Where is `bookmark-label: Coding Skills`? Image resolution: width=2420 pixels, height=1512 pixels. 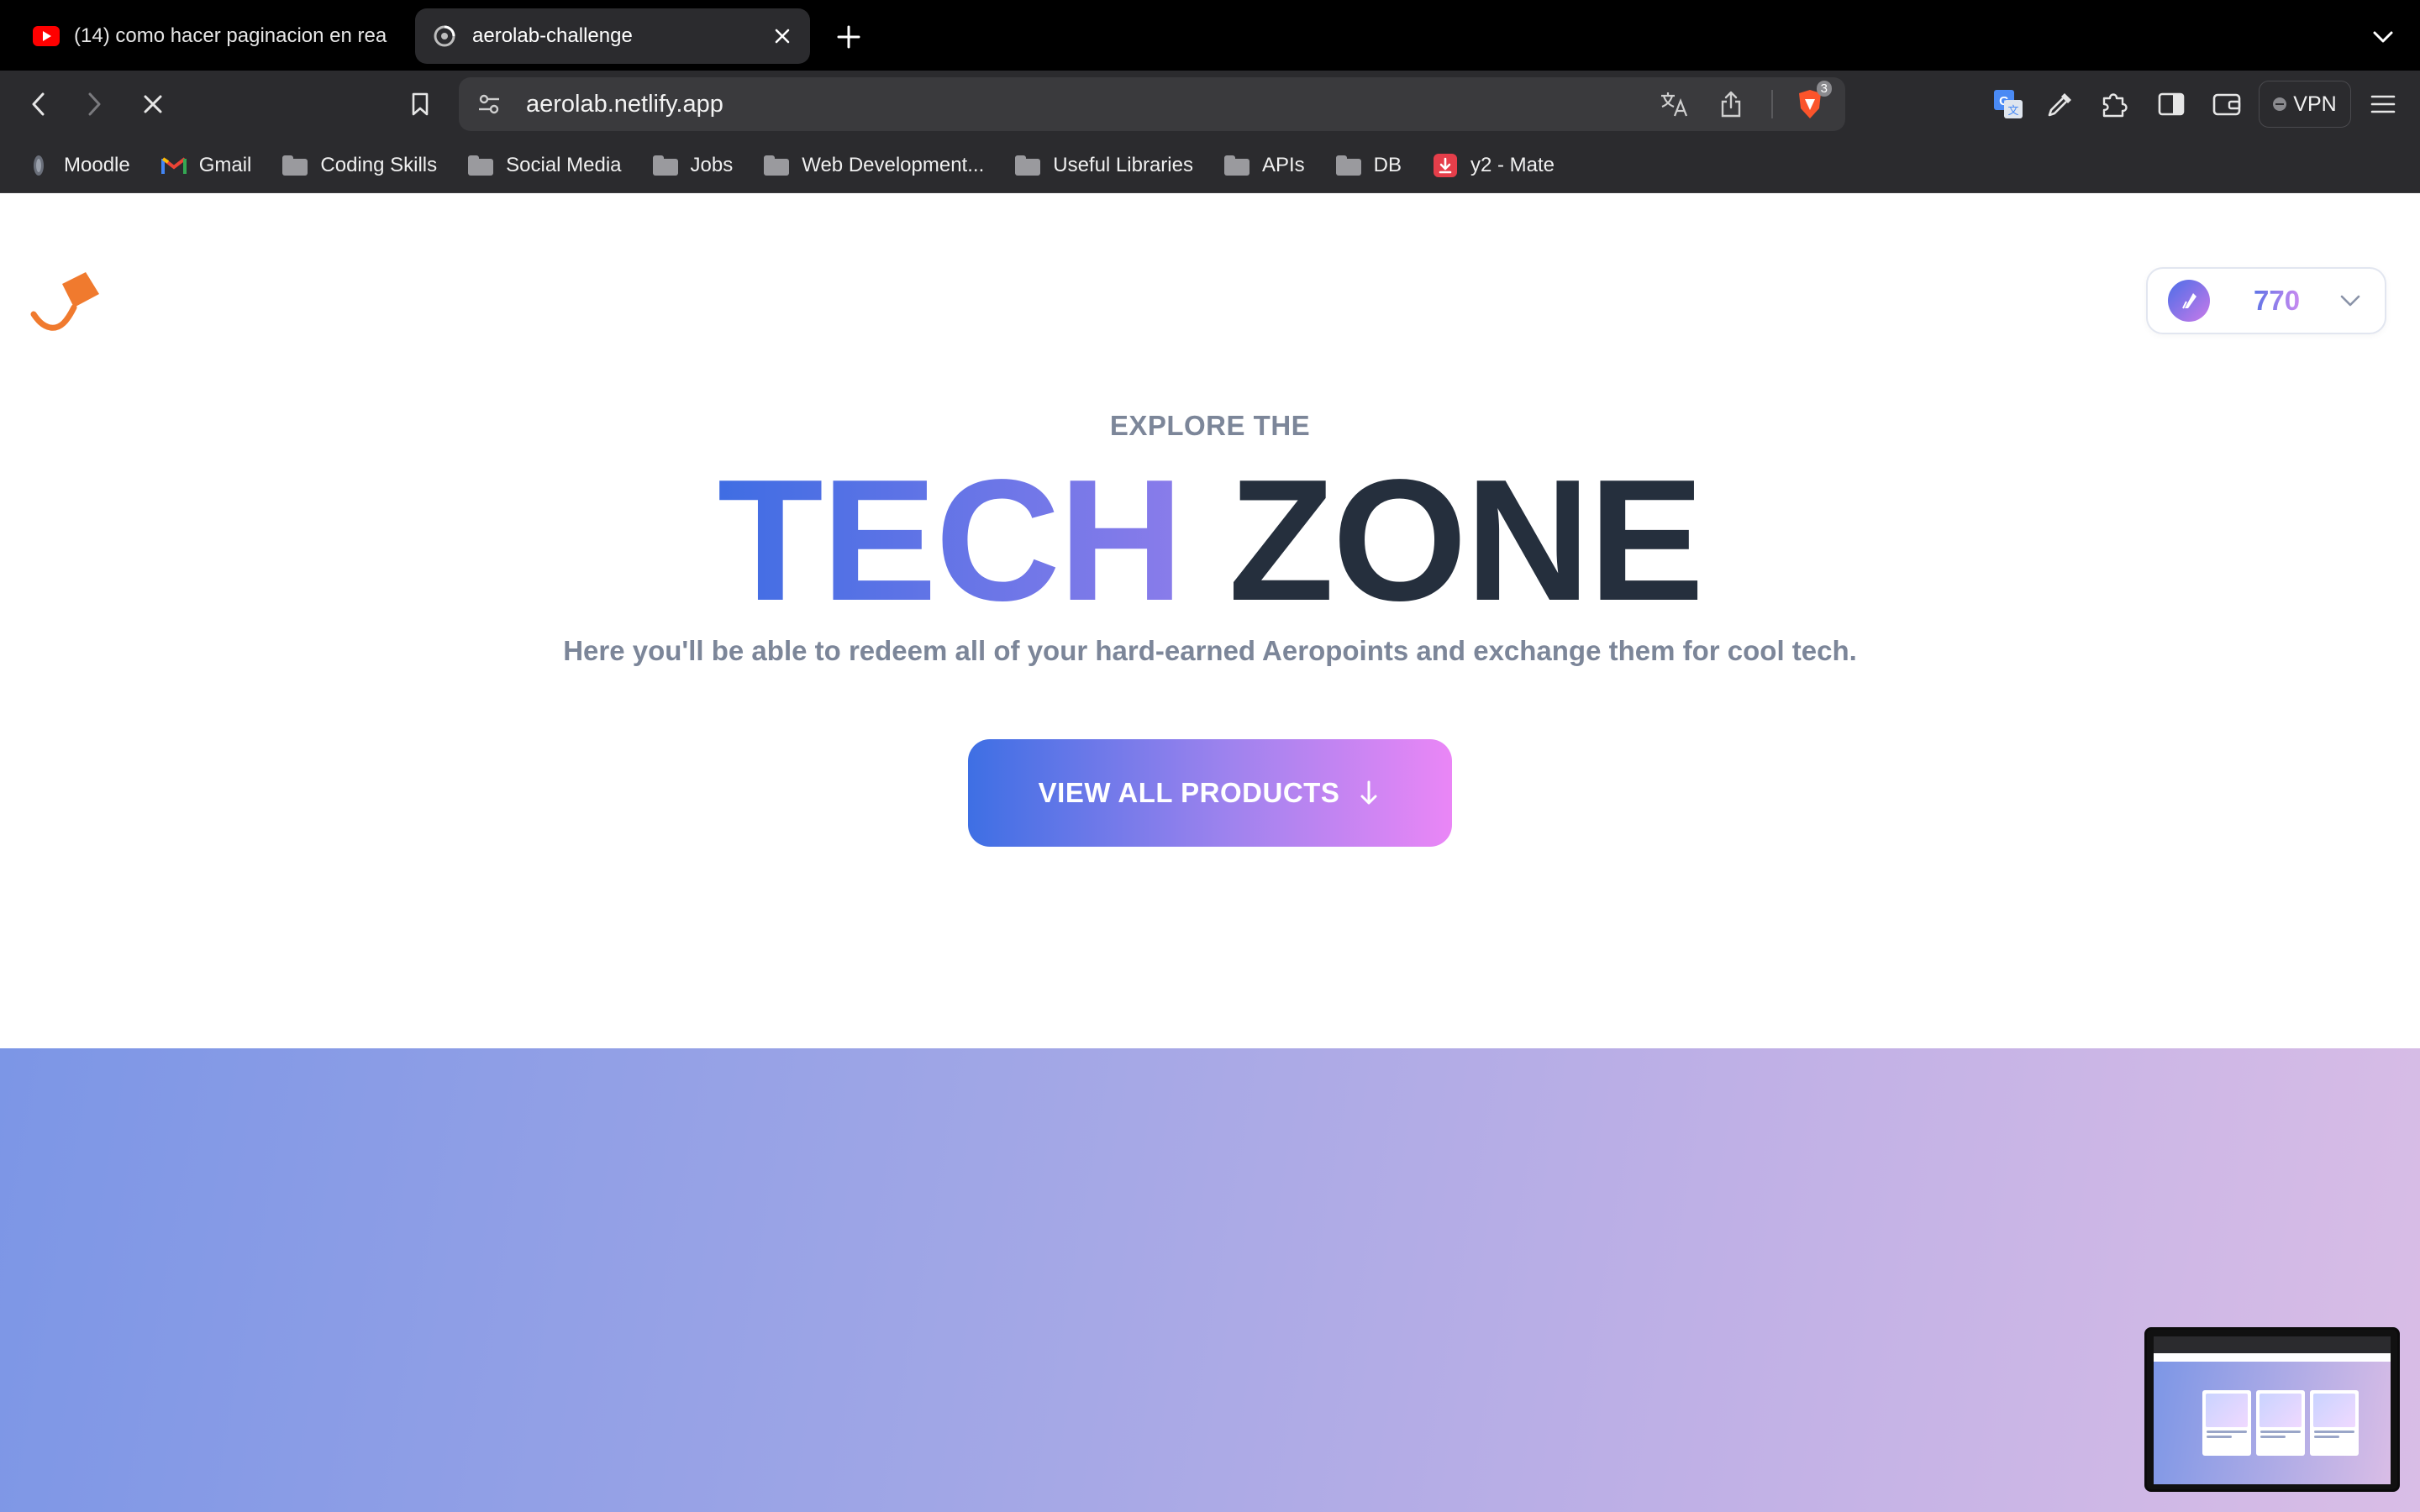
bookmark-label: Coding Skills is located at coordinates (379, 164).